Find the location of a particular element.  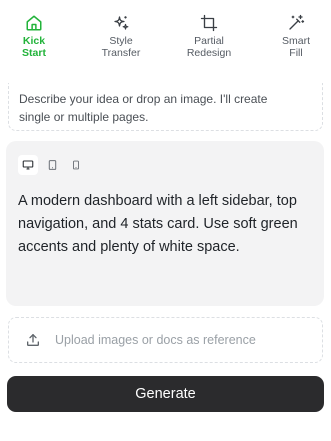

tab-style-transfer: Style Transfer is located at coordinates (121, 36).